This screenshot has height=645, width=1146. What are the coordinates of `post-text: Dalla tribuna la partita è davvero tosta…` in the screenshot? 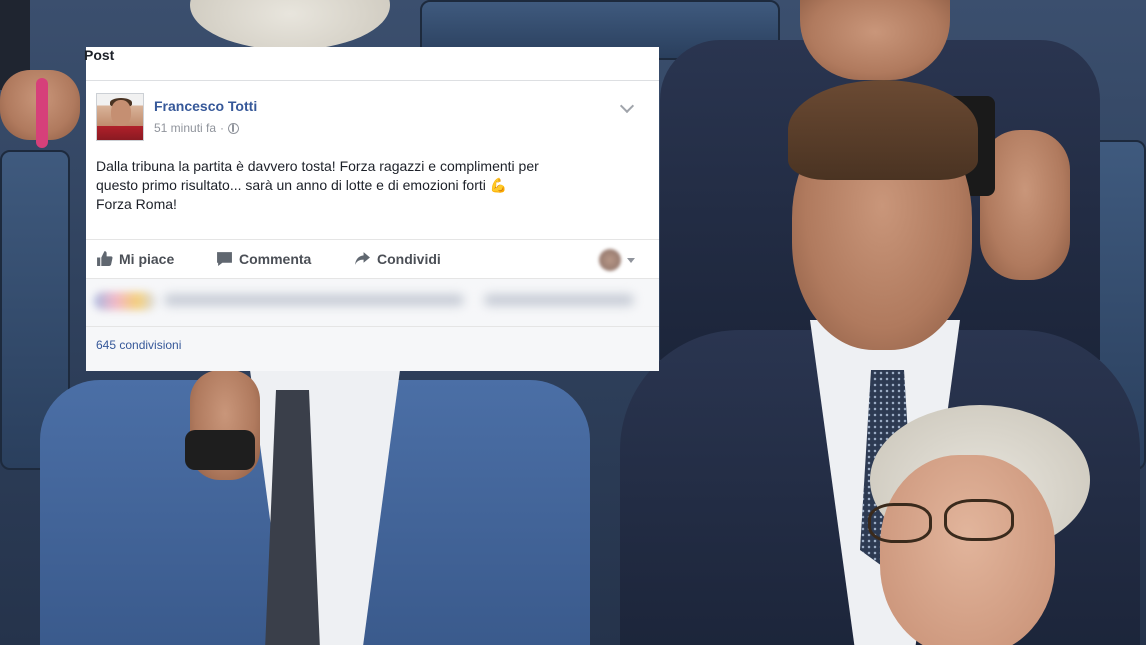 It's located at (317, 175).